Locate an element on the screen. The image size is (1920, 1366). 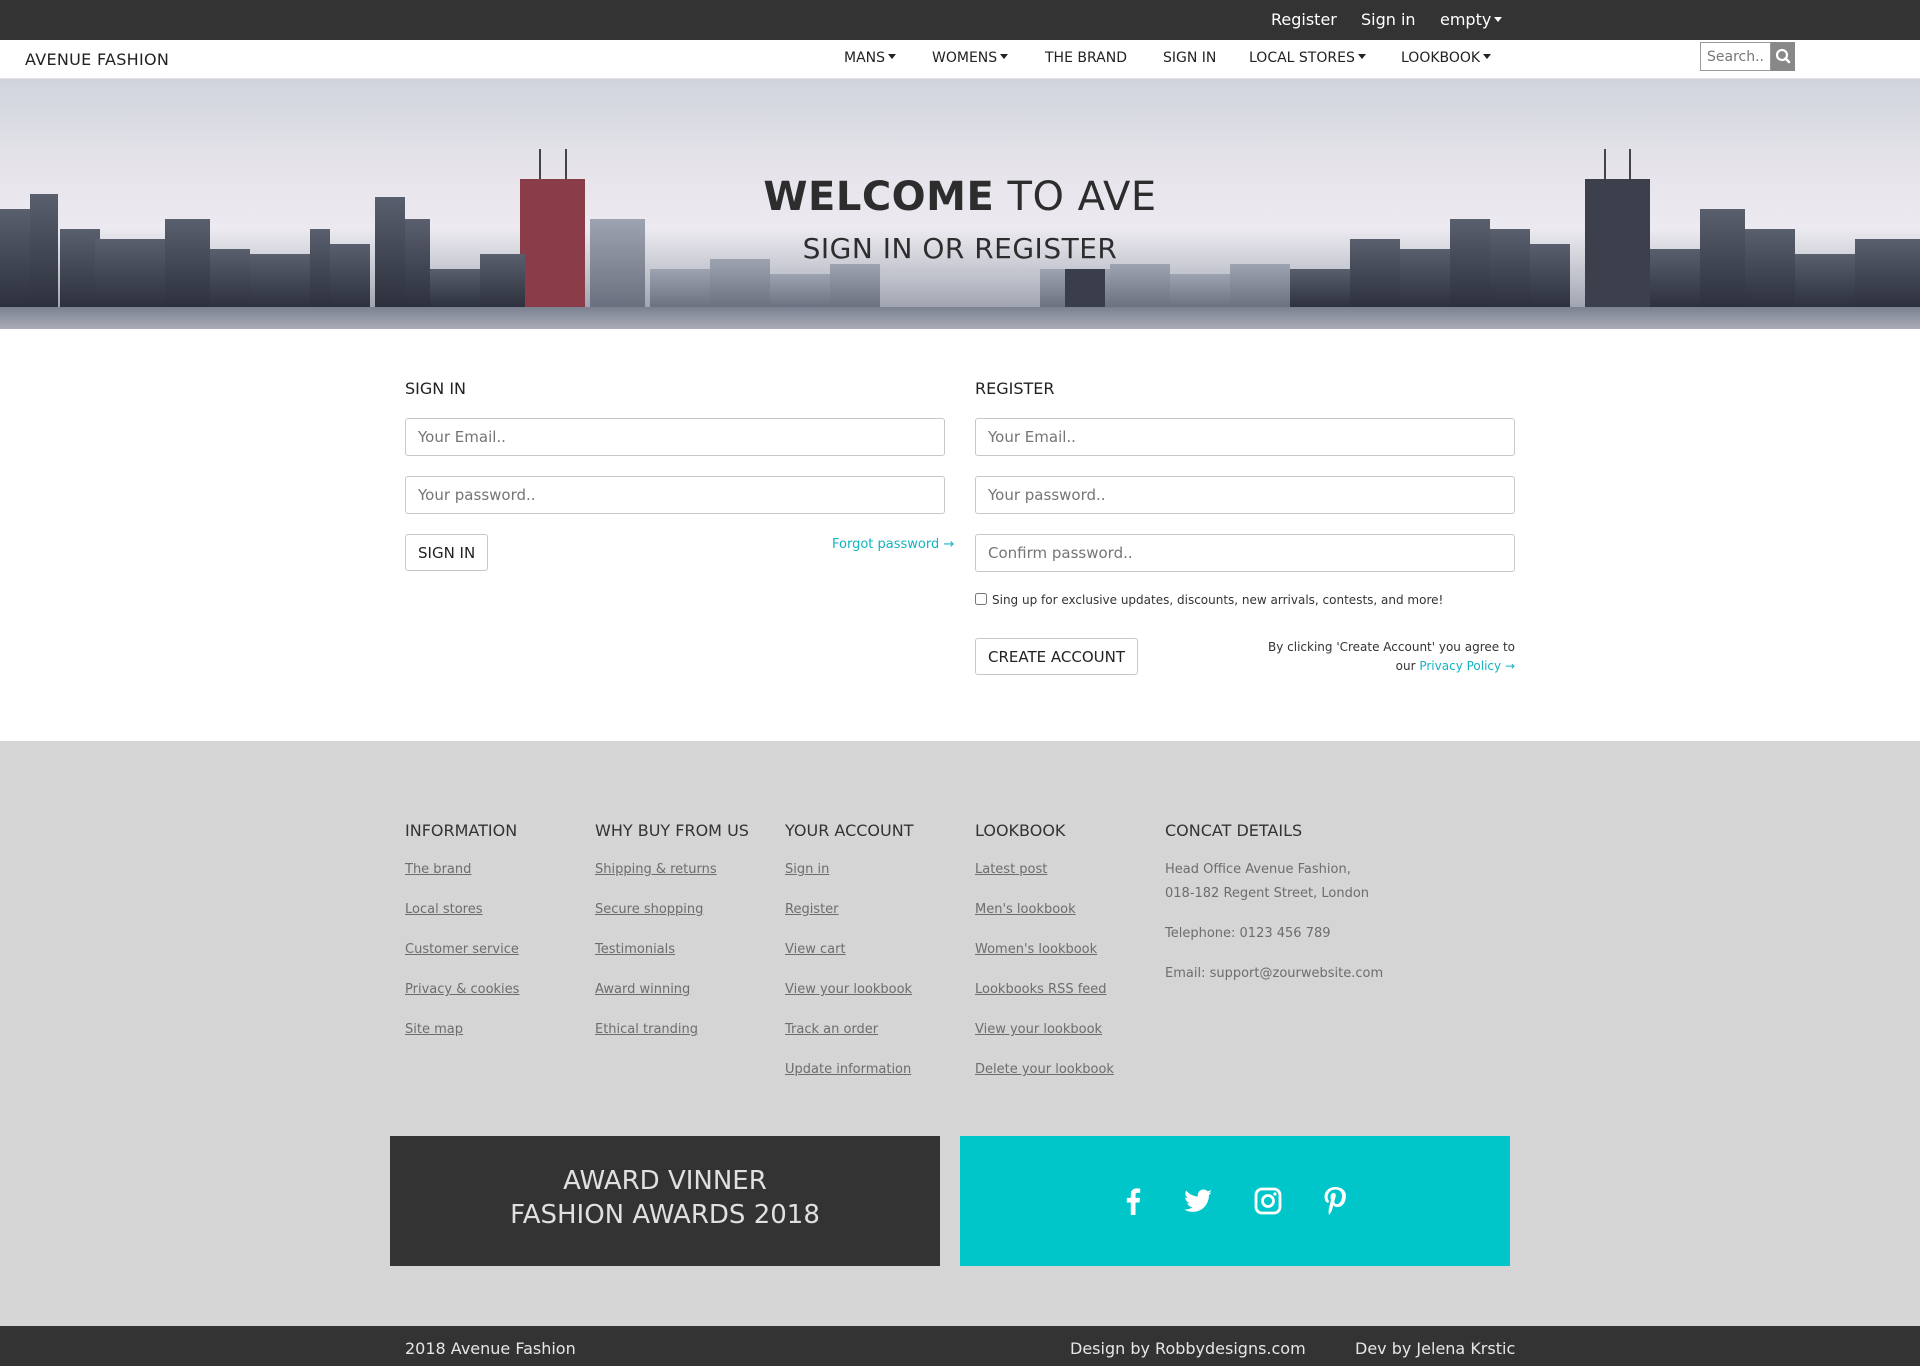
footer-col-title: LOOKBOOK is located at coordinates (1020, 830).